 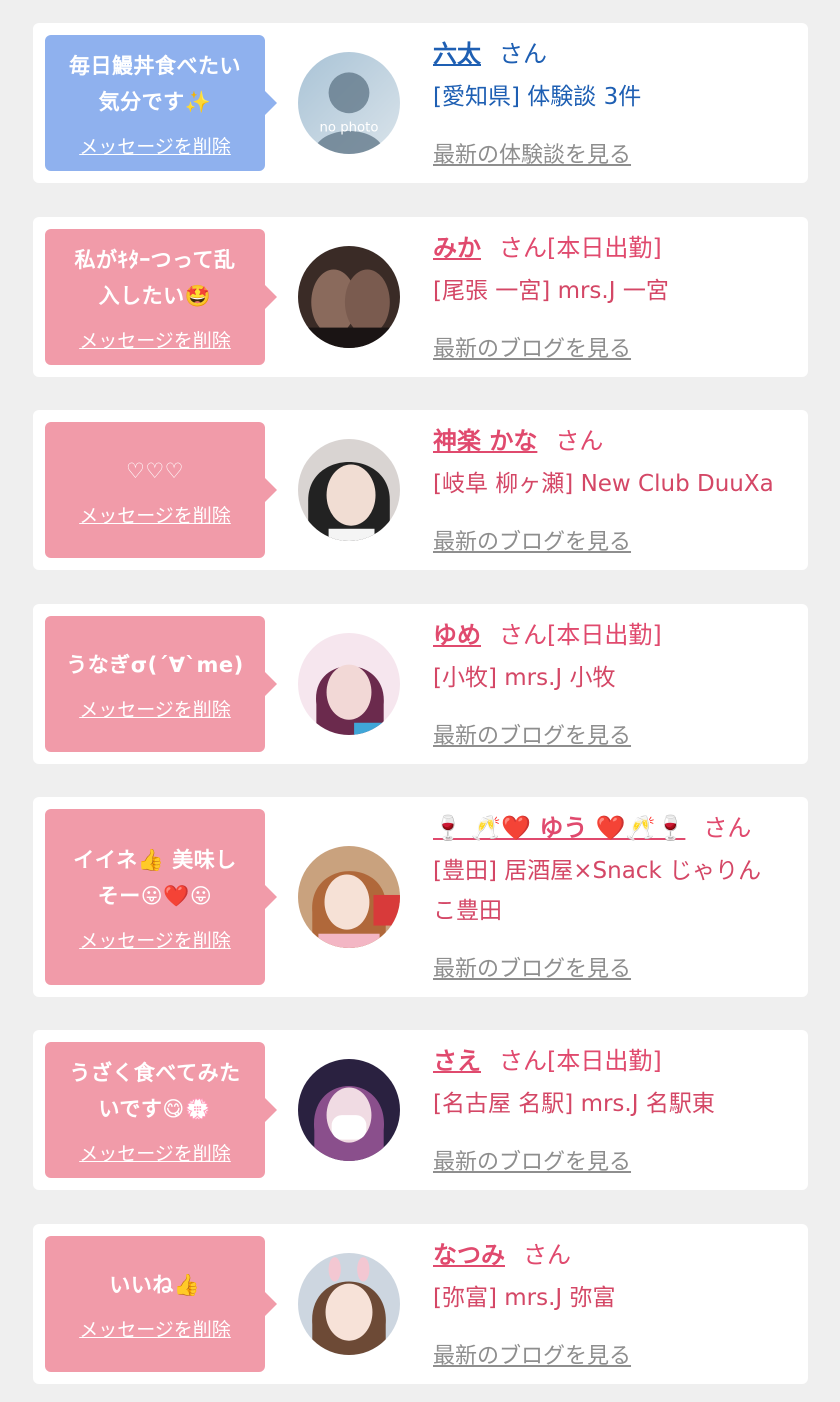 I want to click on user-name-link: 神楽 かな, so click(x=485, y=441).